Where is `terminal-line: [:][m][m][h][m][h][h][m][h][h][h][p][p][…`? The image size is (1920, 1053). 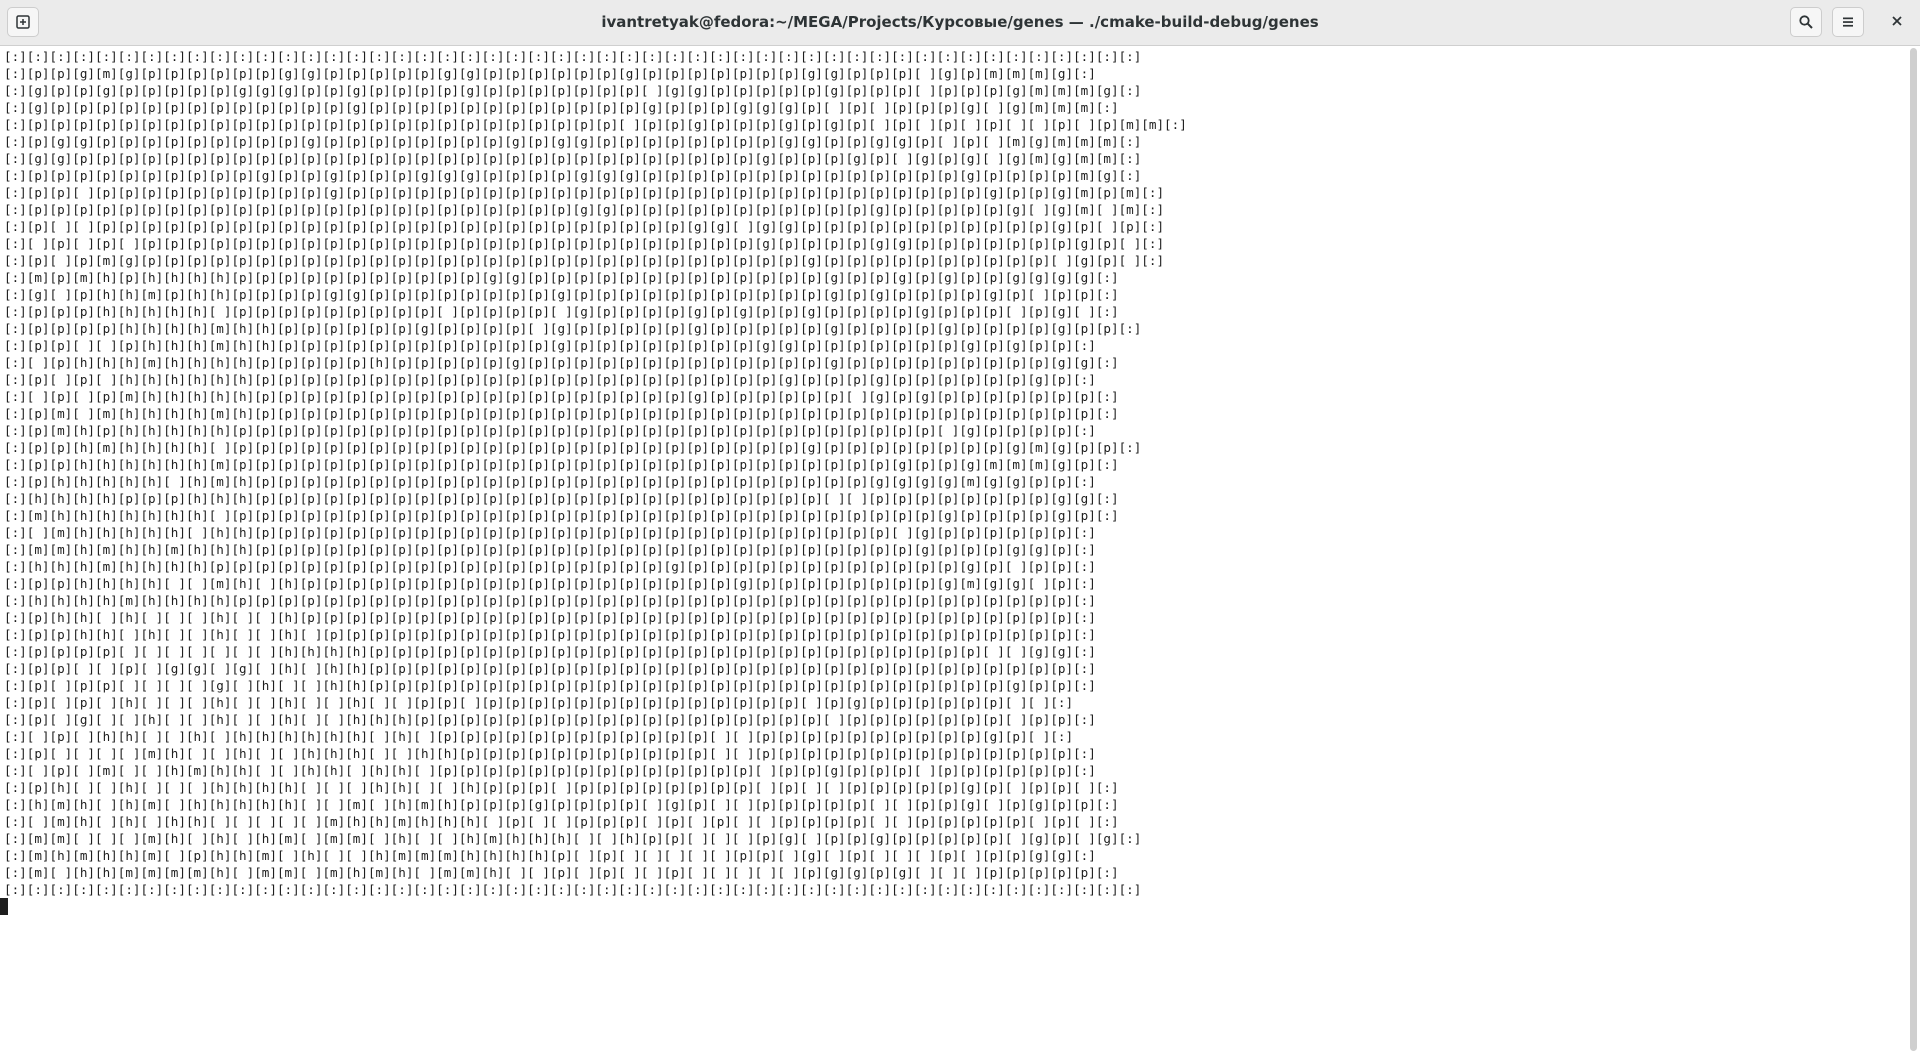 terminal-line: [:][m][m][h][m][h][h][m][h][h][h][p][p][… is located at coordinates (550, 549).